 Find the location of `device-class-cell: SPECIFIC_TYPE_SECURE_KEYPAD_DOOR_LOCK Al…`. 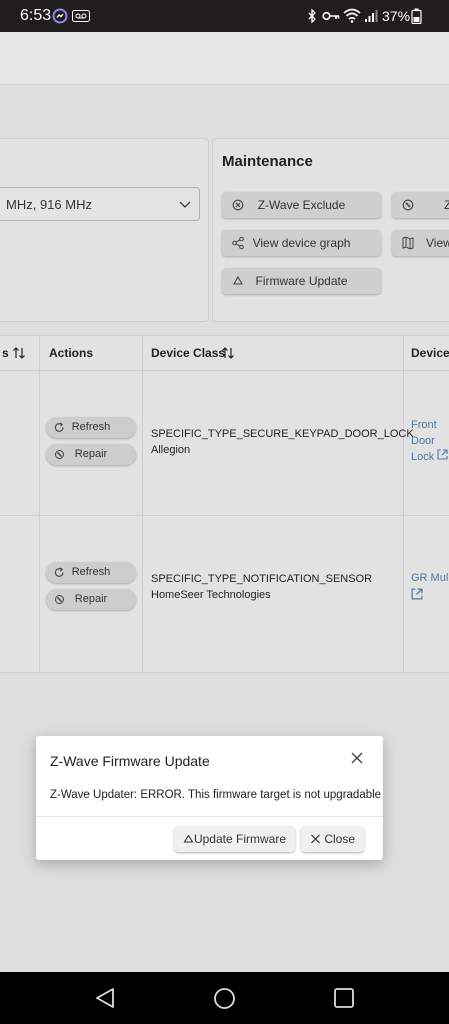

device-class-cell: SPECIFIC_TYPE_SECURE_KEYPAD_DOOR_LOCK Al… is located at coordinates (282, 442).